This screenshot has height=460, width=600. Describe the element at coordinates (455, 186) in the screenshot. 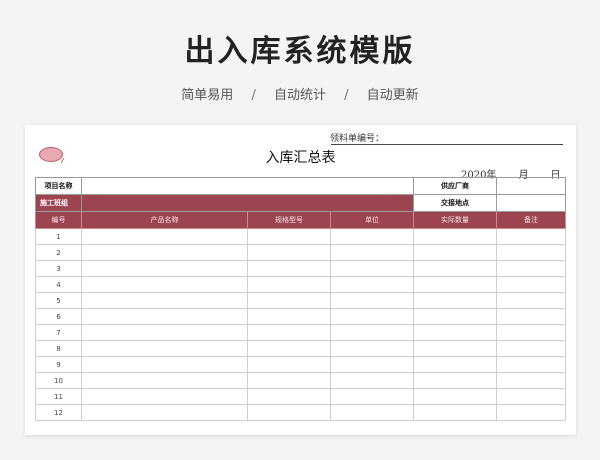

I see `supplier-label: 供应厂商` at that location.